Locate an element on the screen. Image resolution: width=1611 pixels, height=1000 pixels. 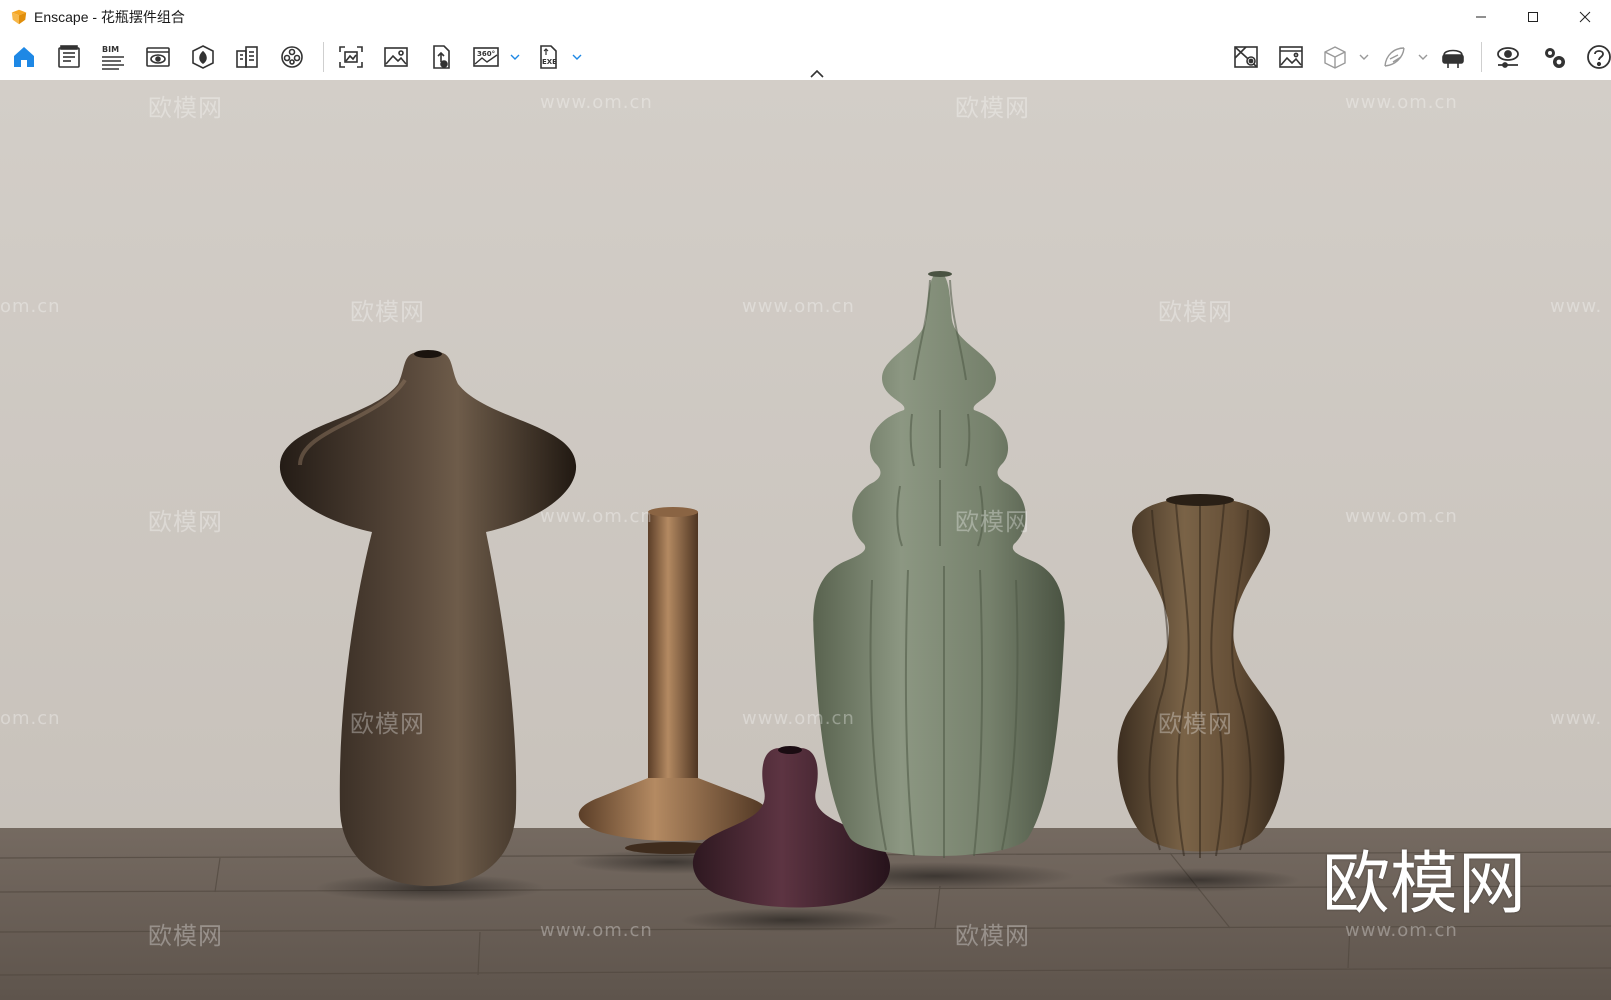
settings-gears-icon is located at coordinates (1555, 58).